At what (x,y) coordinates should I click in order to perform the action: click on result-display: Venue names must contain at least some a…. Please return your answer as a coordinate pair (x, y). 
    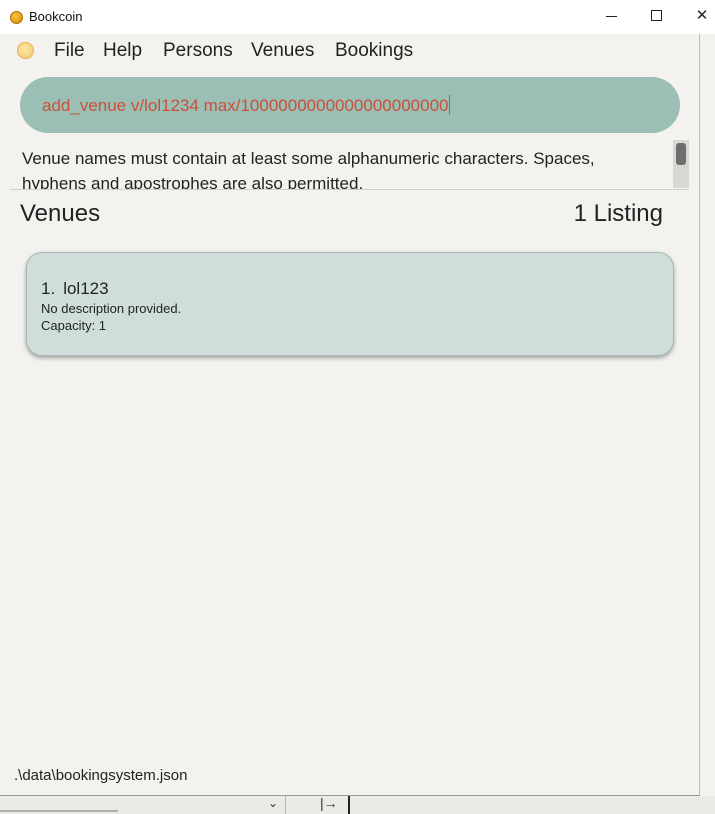
    Looking at the image, I should click on (349, 165).